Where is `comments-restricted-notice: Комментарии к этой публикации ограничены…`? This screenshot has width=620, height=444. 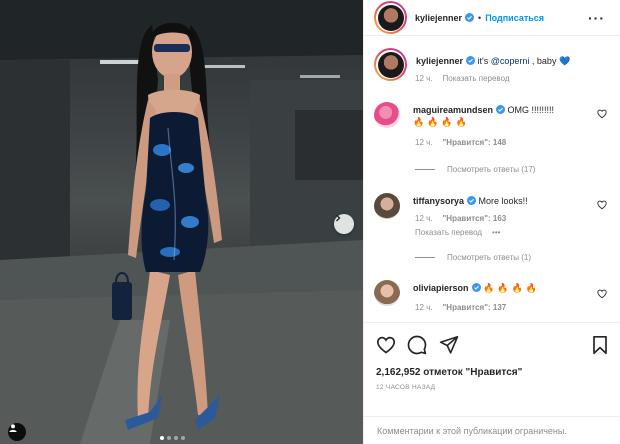
comments-restricted-notice: Комментарии к этой публикации ограничены… is located at coordinates (492, 430).